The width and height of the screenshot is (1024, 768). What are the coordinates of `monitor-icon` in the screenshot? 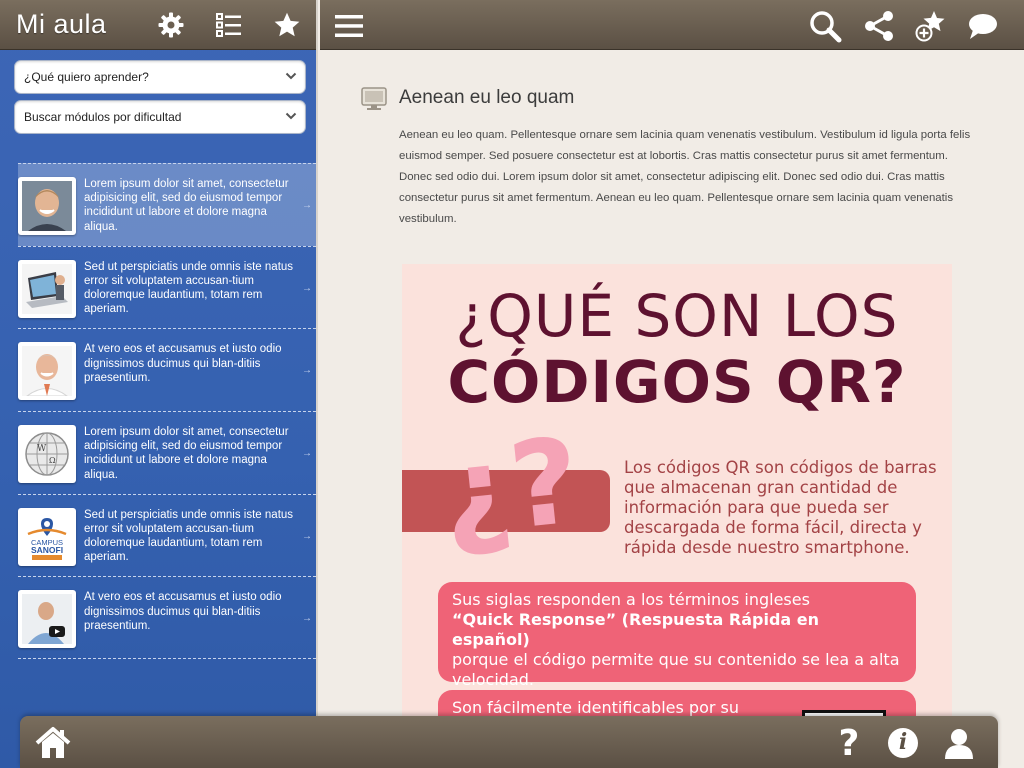 It's located at (374, 98).